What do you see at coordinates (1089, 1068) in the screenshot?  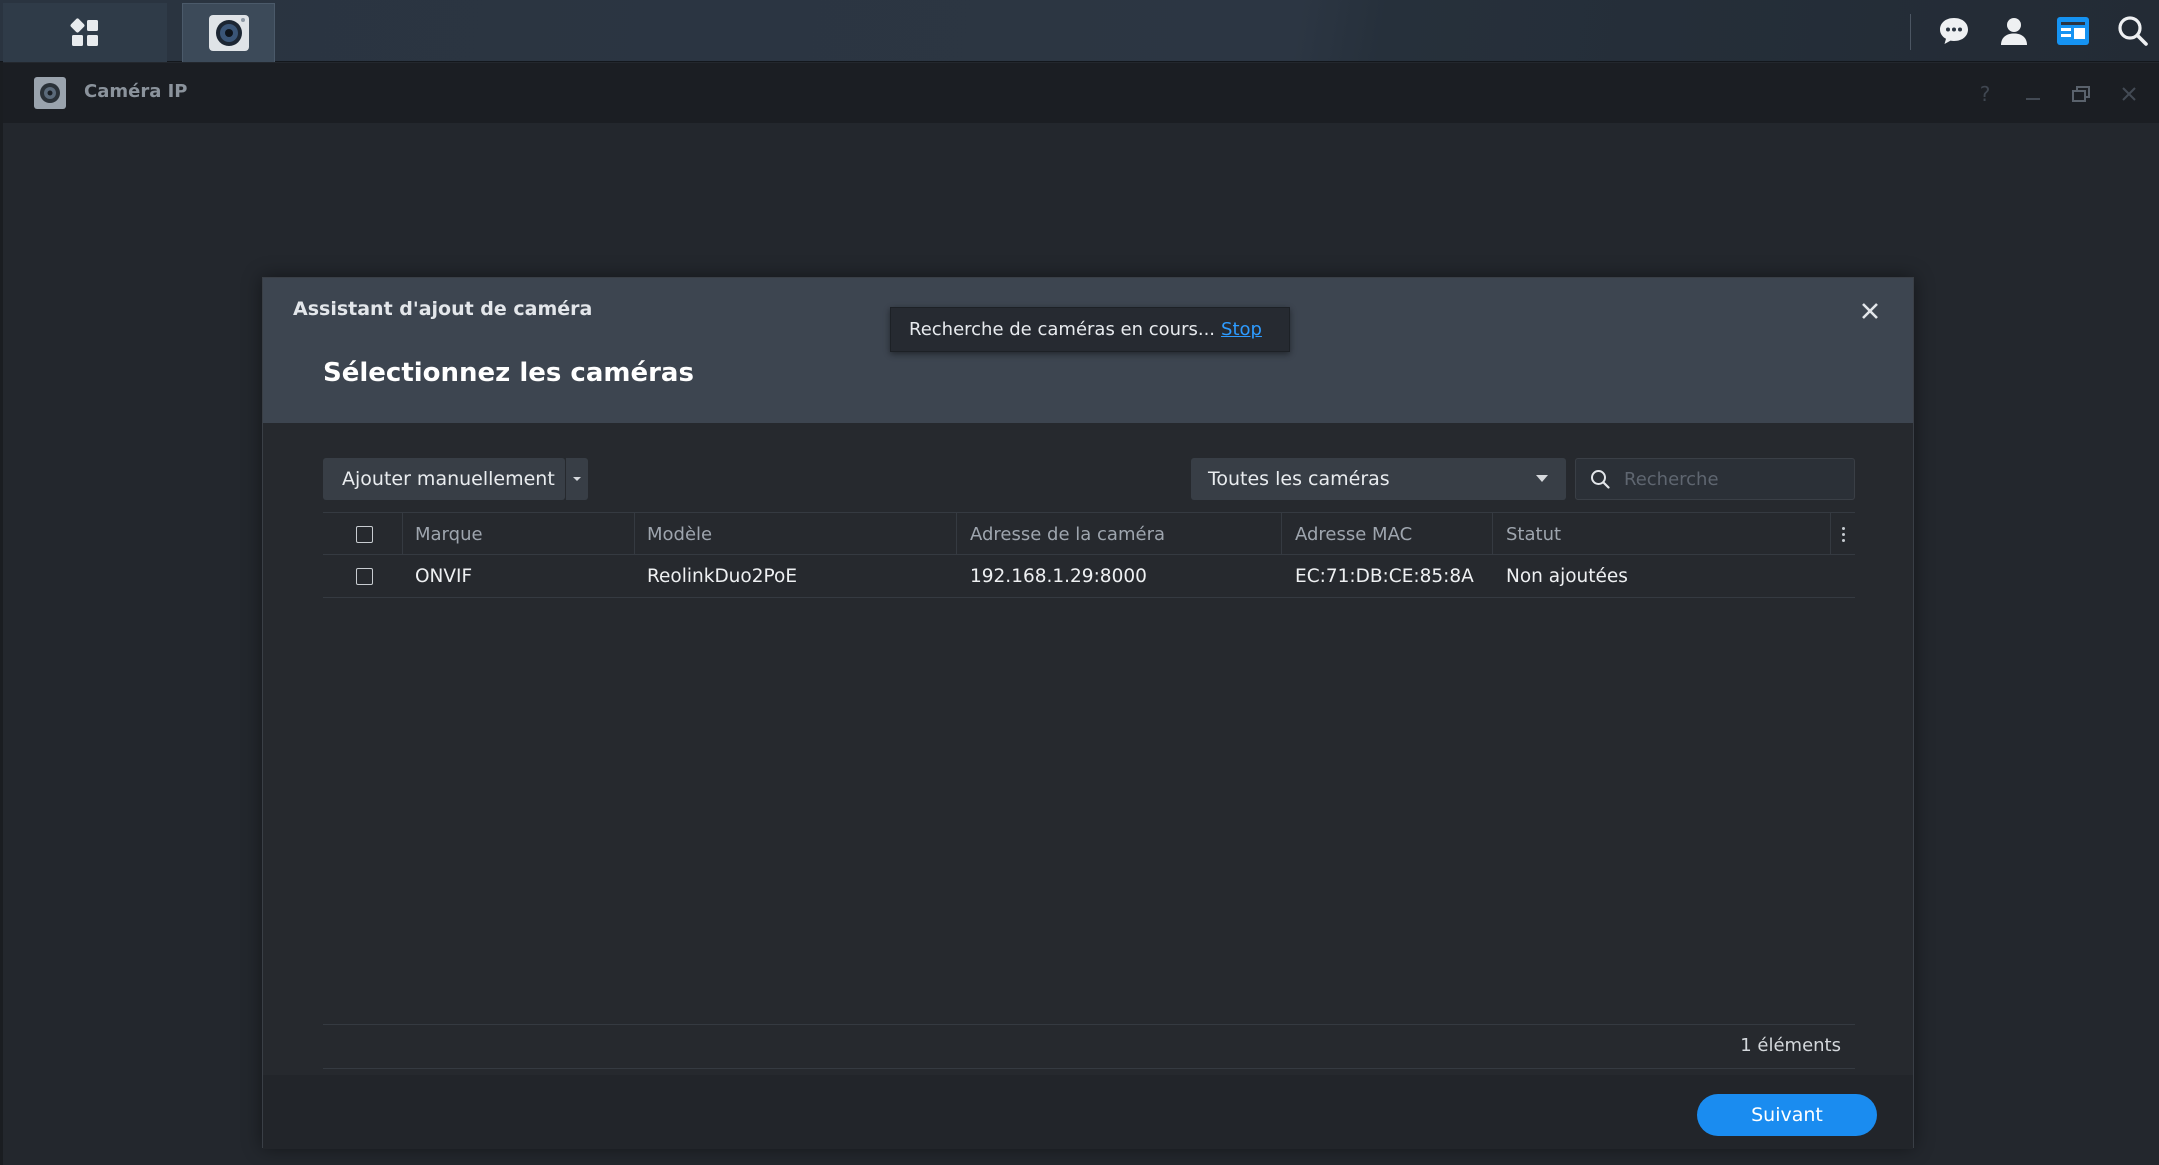 I see `table-bottom-divider` at bounding box center [1089, 1068].